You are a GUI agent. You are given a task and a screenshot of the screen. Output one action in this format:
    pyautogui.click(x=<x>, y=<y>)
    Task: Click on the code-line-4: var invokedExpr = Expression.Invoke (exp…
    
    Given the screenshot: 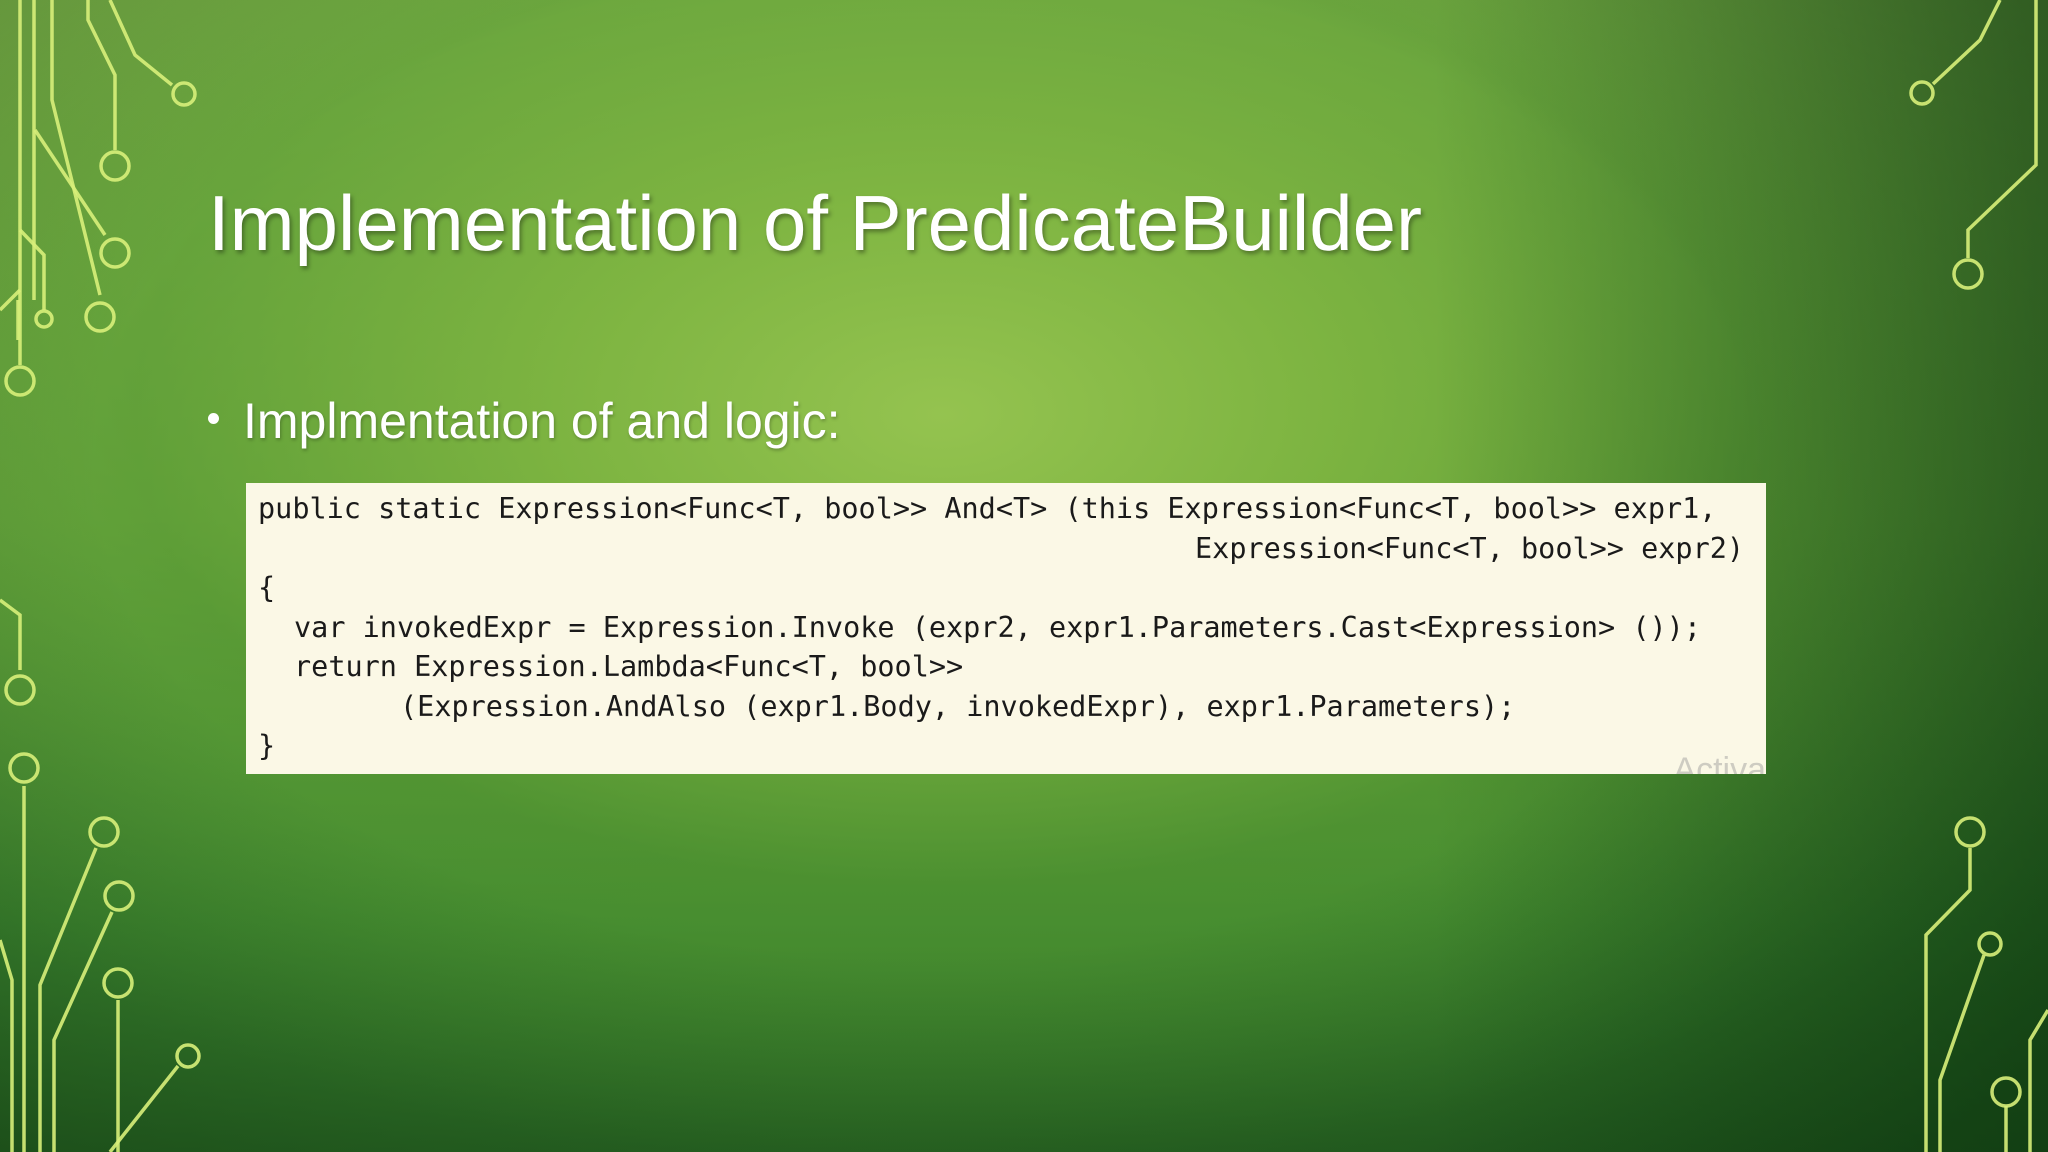 What is the action you would take?
    pyautogui.click(x=997, y=627)
    